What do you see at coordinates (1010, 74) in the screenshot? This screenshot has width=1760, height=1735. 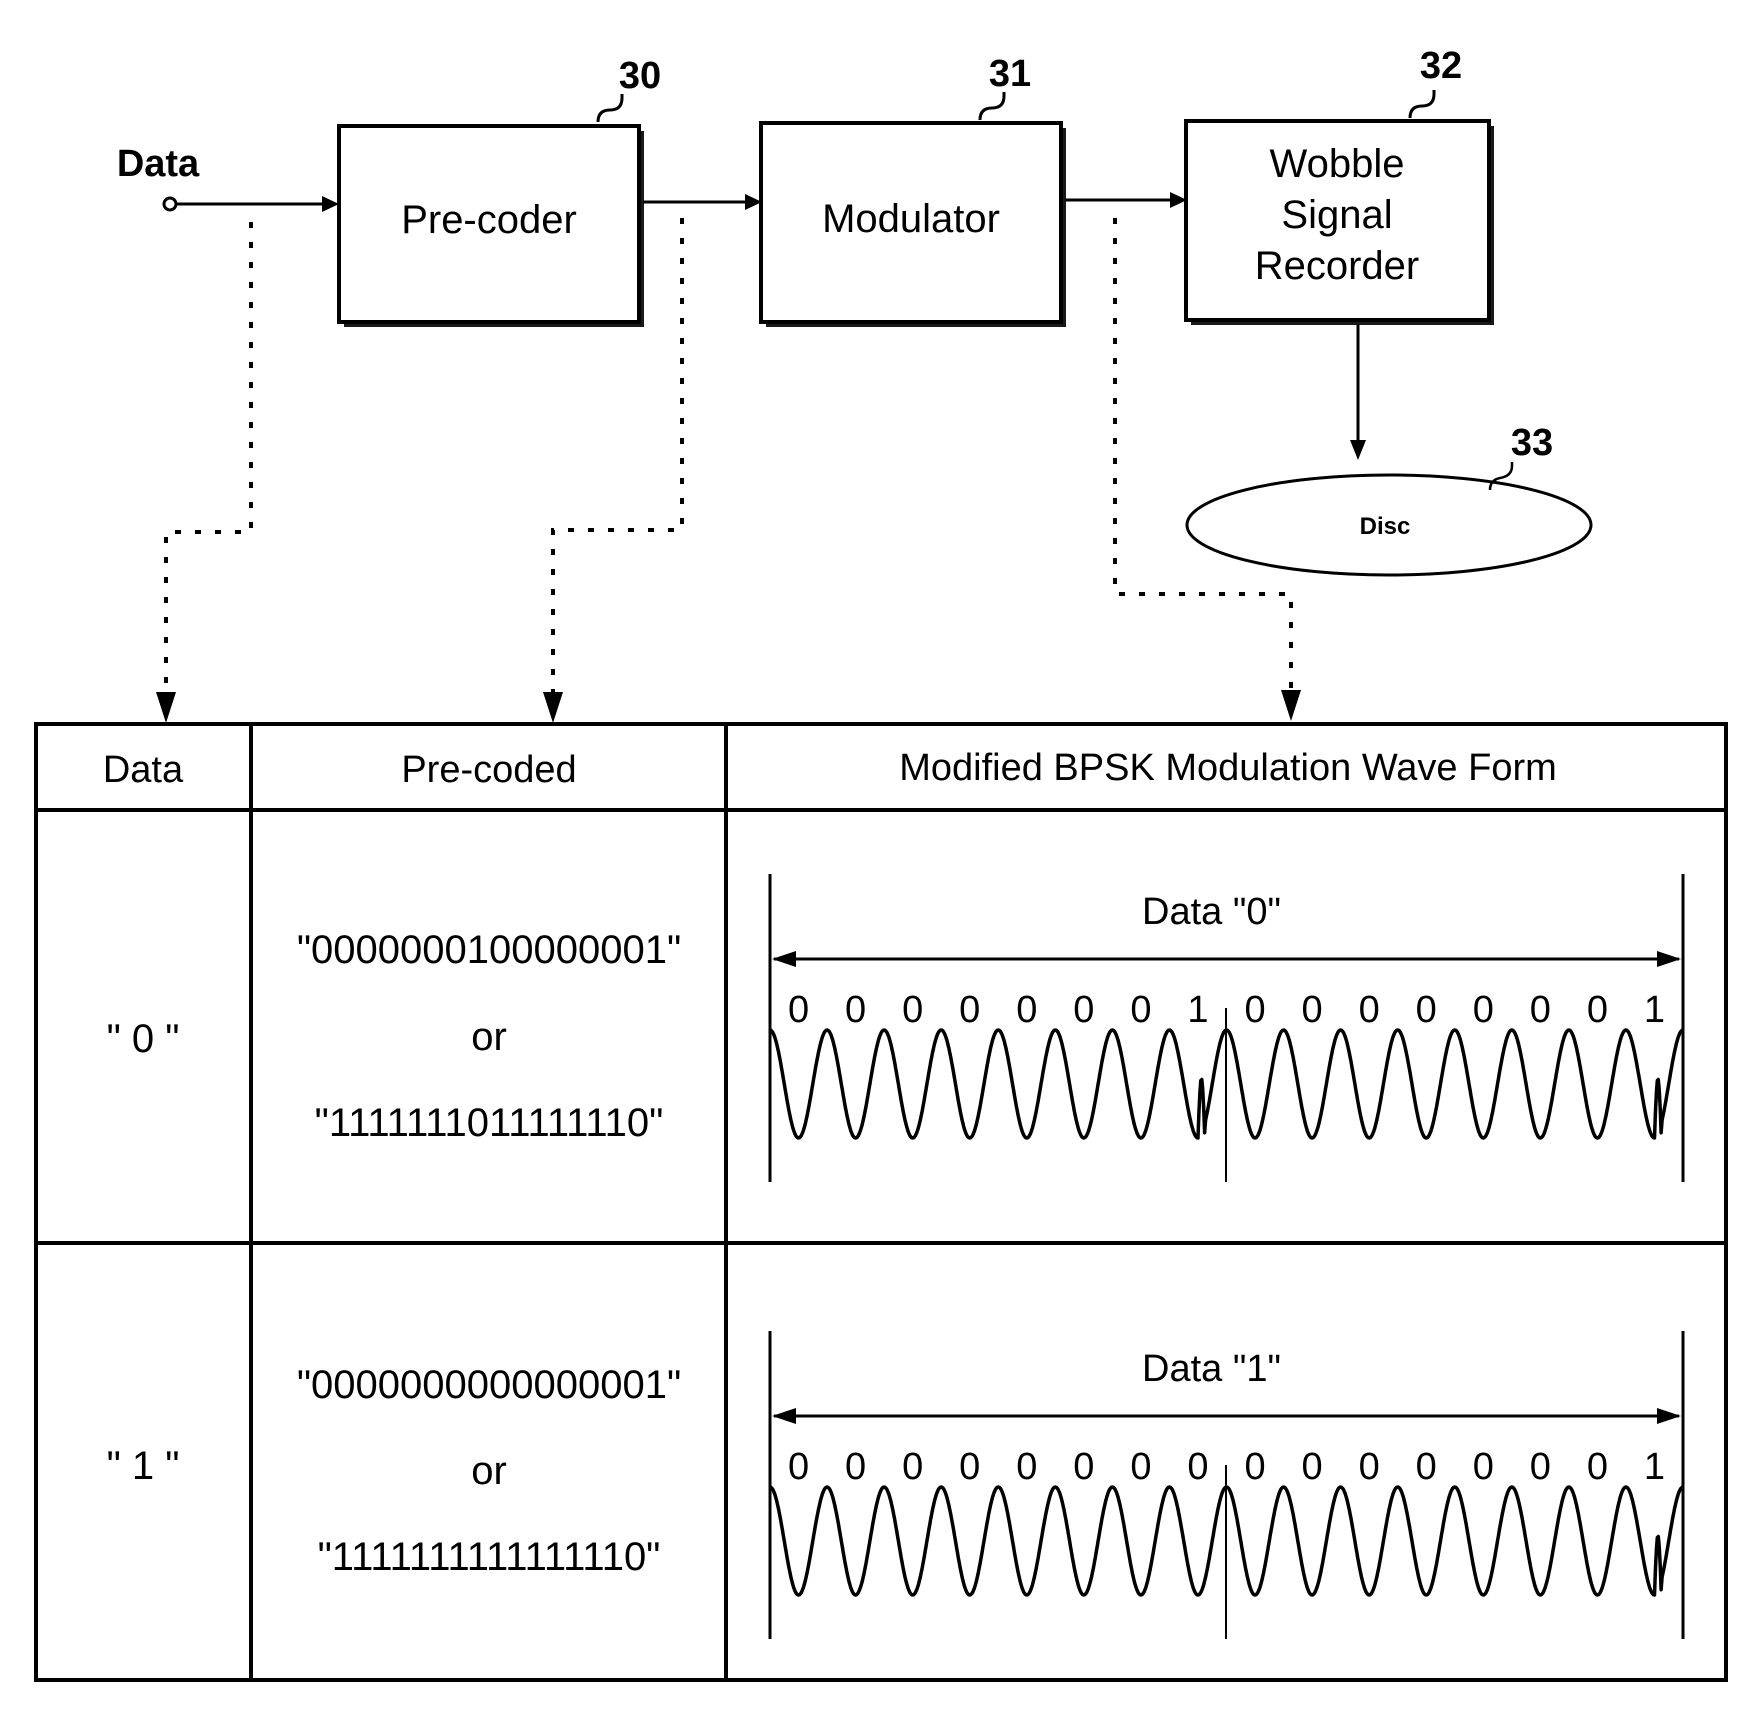 I see `ref-number: 31` at bounding box center [1010, 74].